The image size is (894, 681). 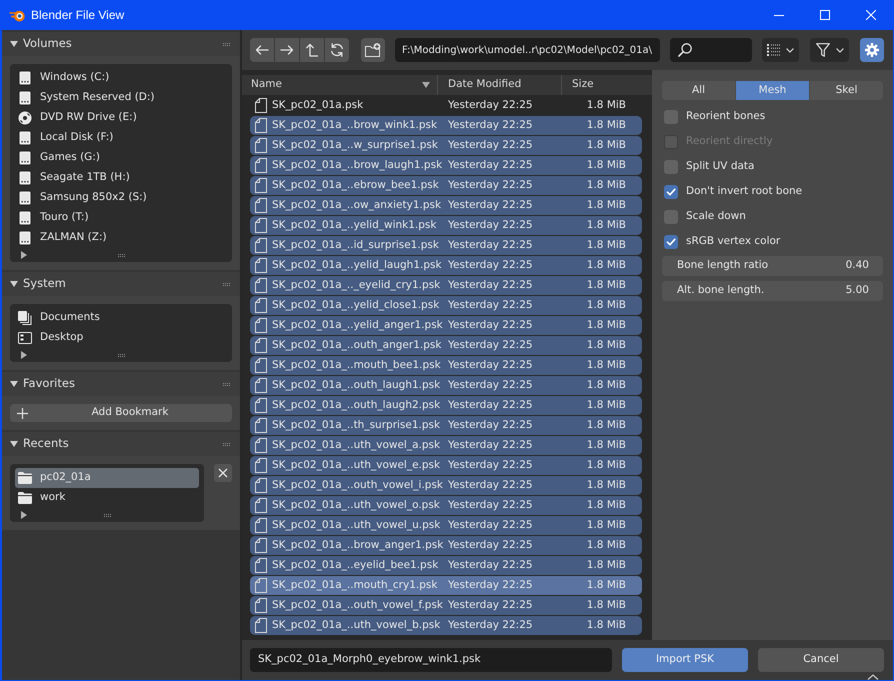 I want to click on checkbox-option: Scale down, so click(x=705, y=216).